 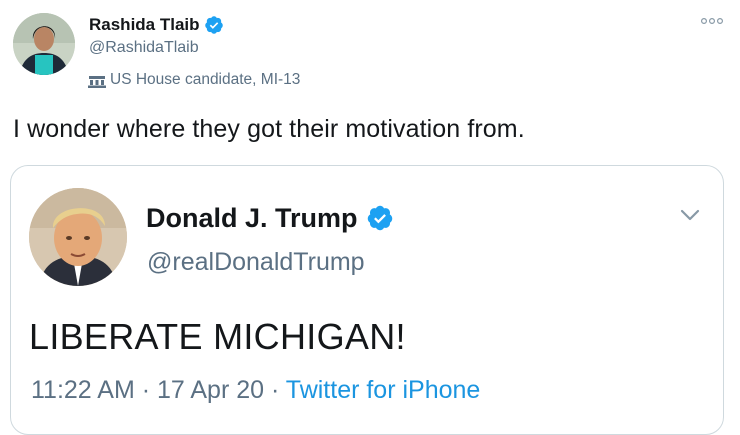 I want to click on author-name-row: Rashida Tlaib, so click(x=156, y=25).